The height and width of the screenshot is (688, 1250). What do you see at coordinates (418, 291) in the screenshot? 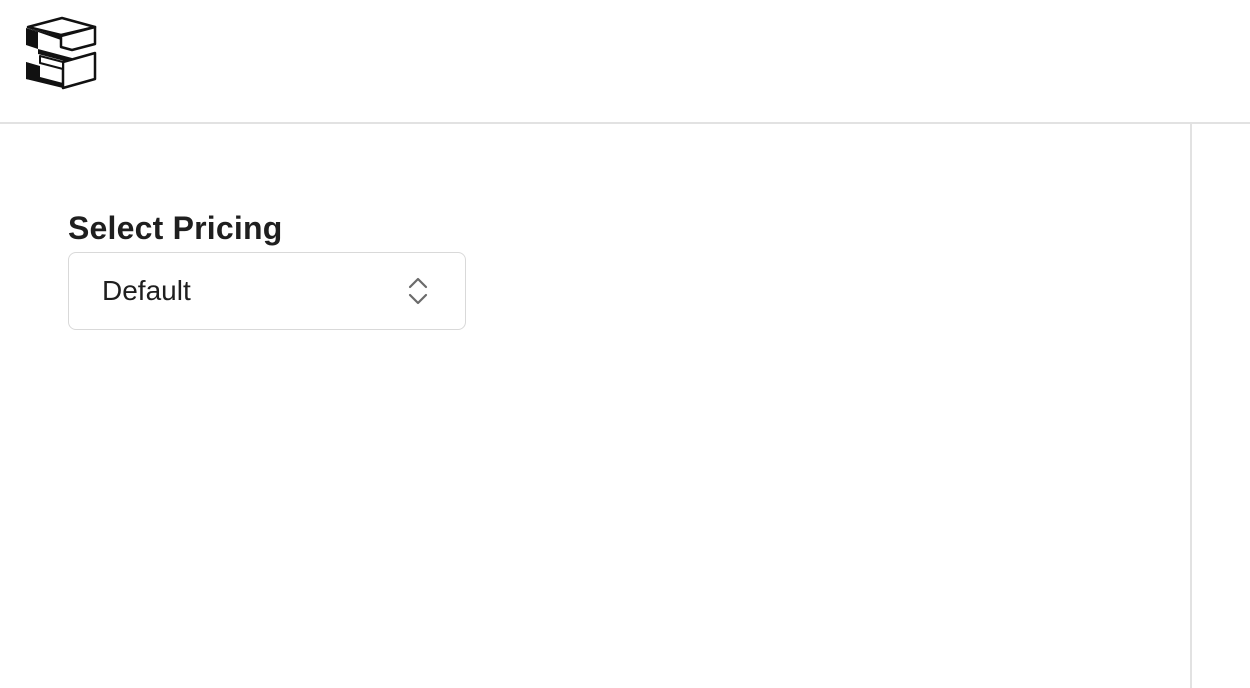
I see `up-down-chevron-icon` at bounding box center [418, 291].